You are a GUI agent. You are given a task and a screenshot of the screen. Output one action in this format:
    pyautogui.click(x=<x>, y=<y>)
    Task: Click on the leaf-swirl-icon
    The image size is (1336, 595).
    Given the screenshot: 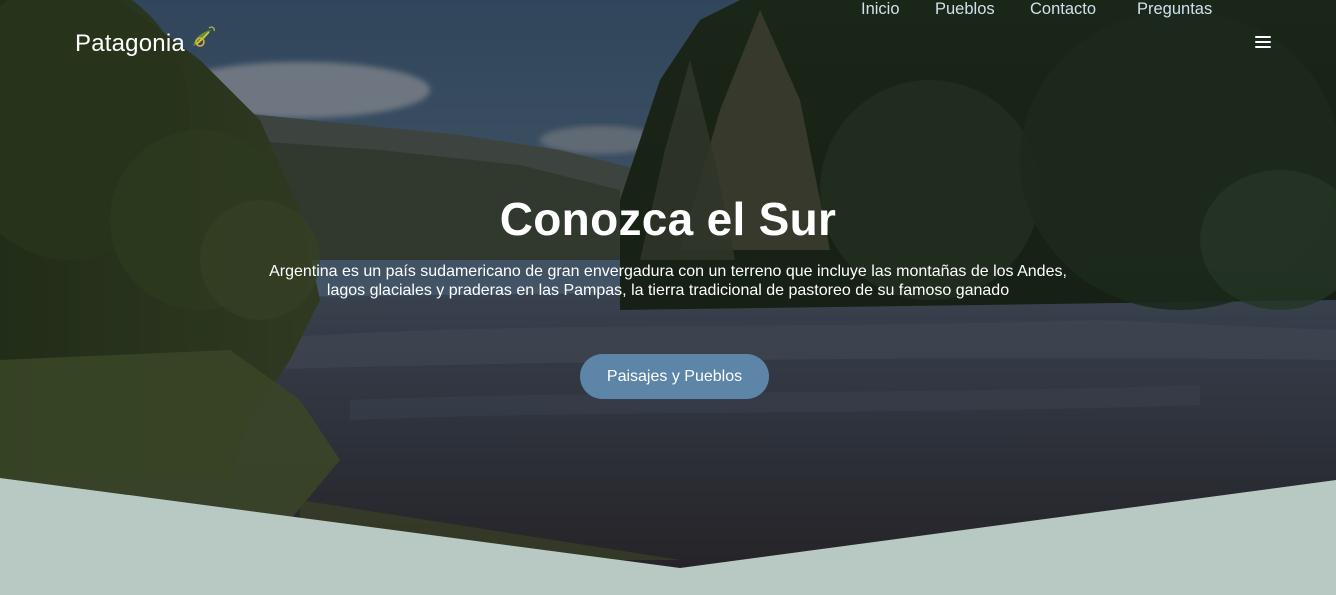 What is the action you would take?
    pyautogui.click(x=202, y=37)
    